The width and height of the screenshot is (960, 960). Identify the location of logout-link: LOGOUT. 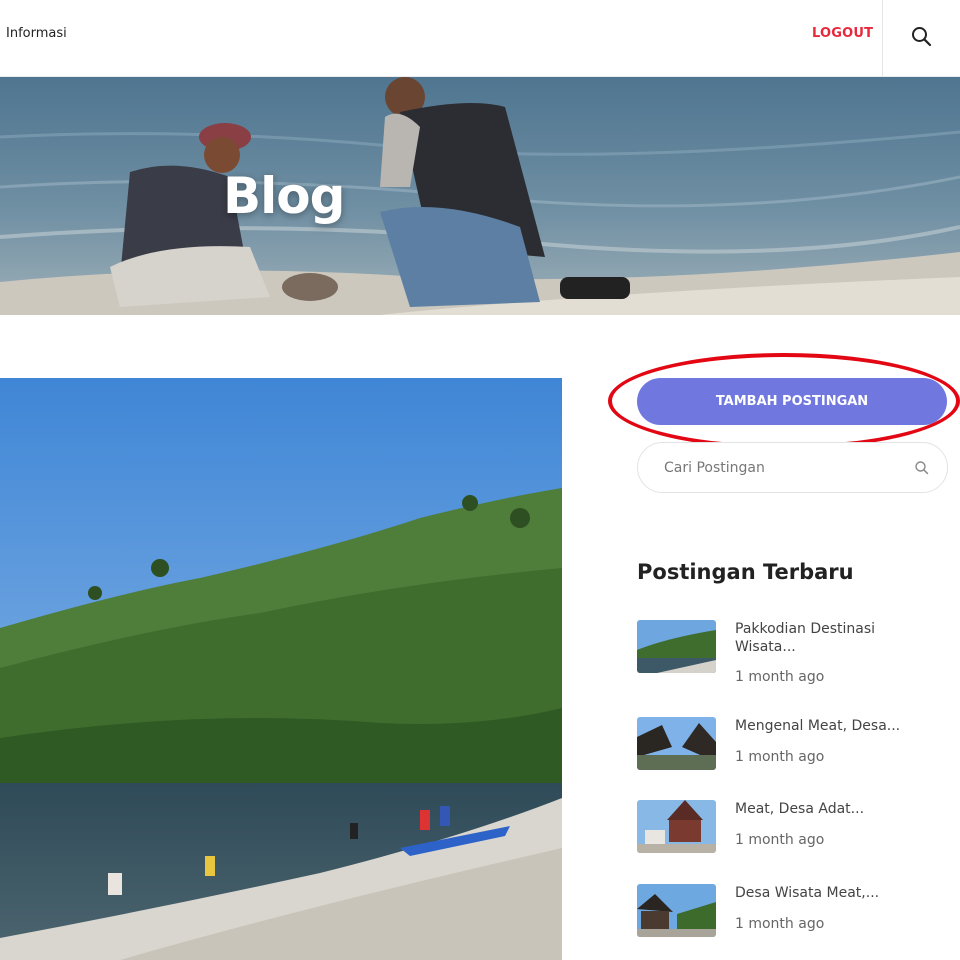
(842, 33).